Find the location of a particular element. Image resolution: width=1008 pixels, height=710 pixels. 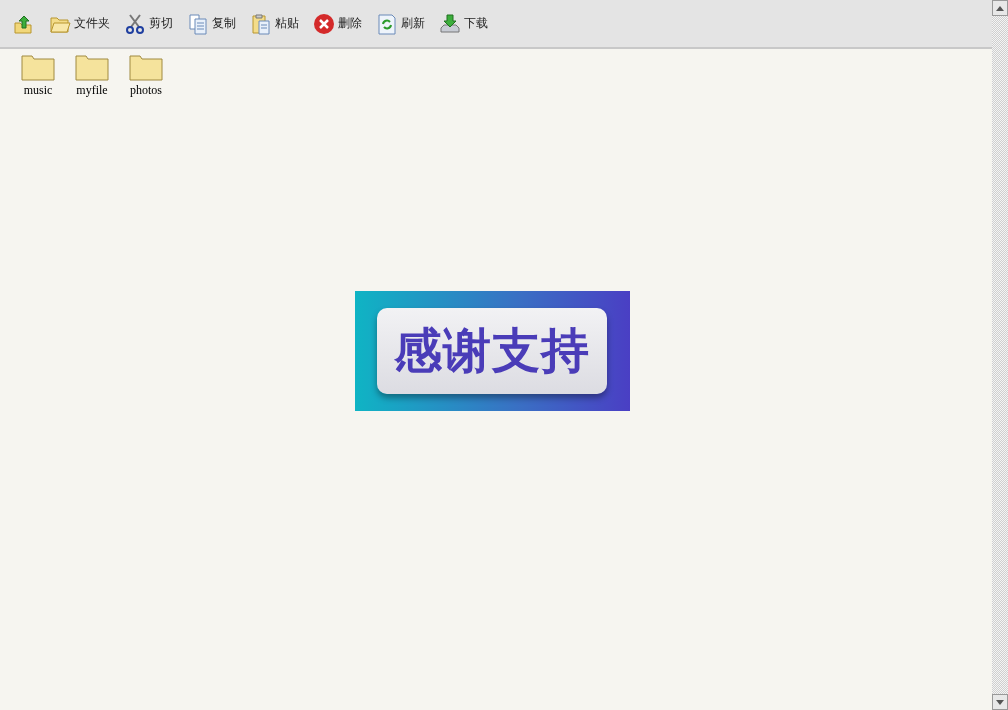

folder-name: myfile is located at coordinates (92, 90).